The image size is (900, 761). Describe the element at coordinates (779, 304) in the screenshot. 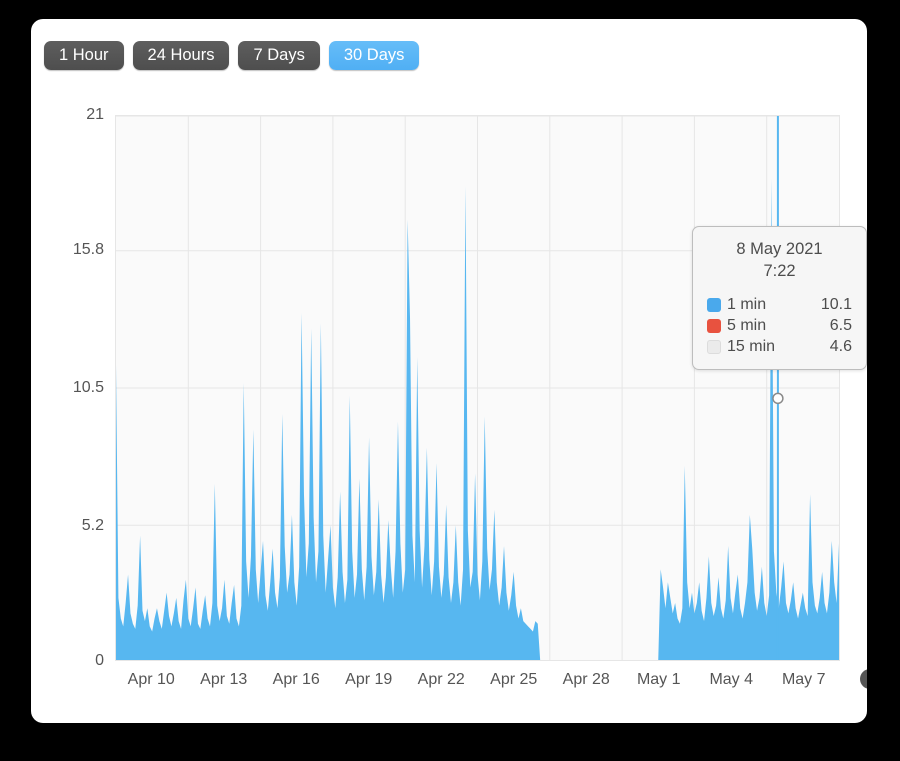

I see `tooltip-row: 1 min 10.1` at that location.